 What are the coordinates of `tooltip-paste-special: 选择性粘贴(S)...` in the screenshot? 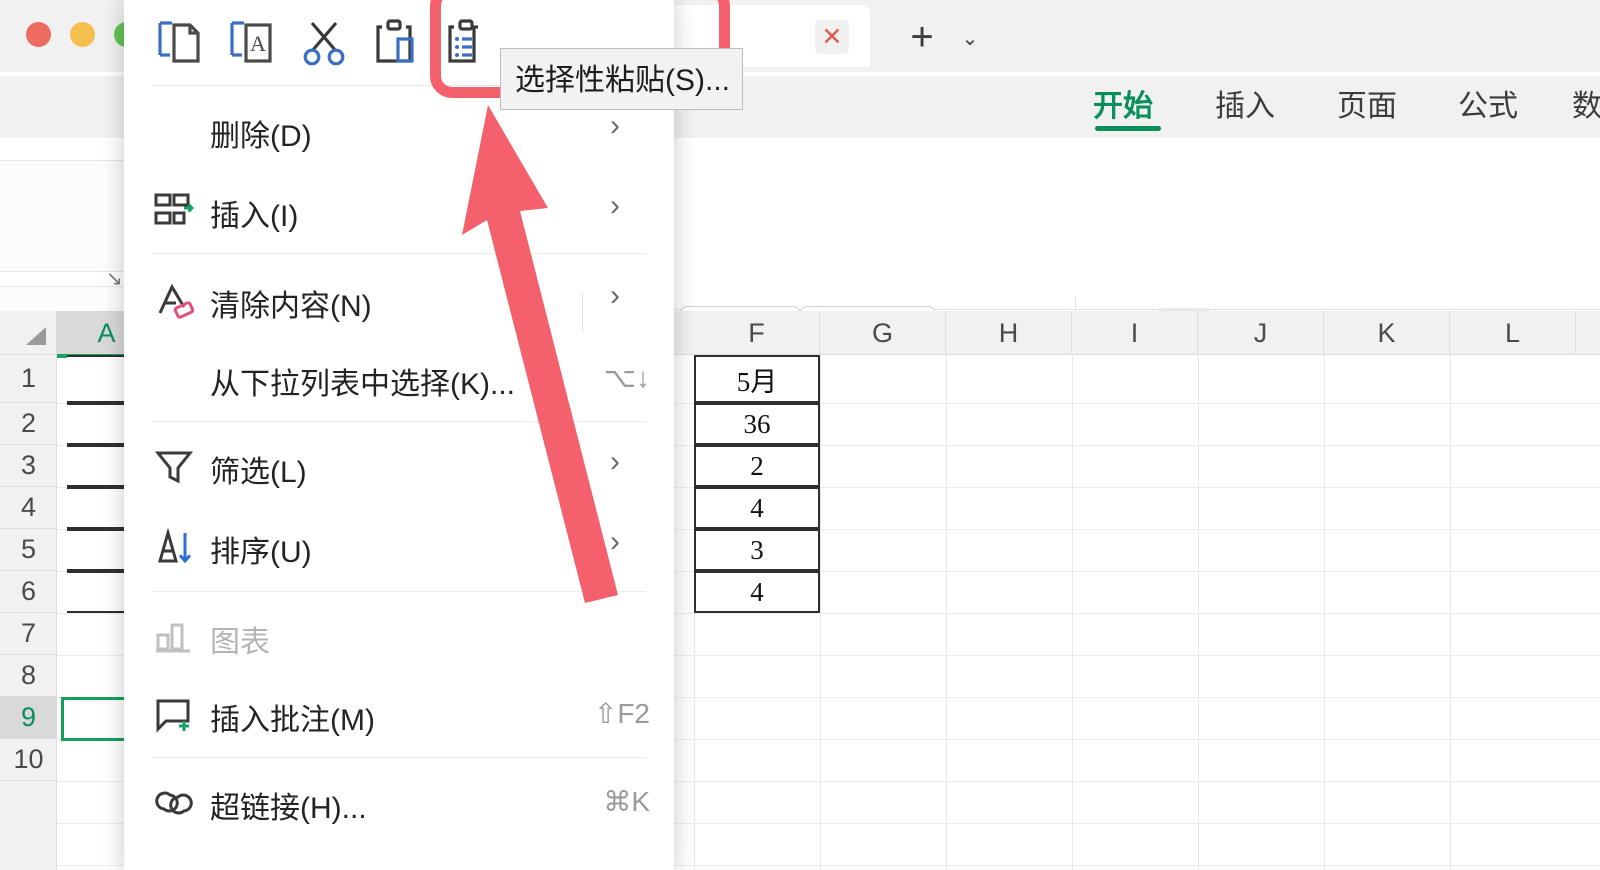 It's located at (621, 79).